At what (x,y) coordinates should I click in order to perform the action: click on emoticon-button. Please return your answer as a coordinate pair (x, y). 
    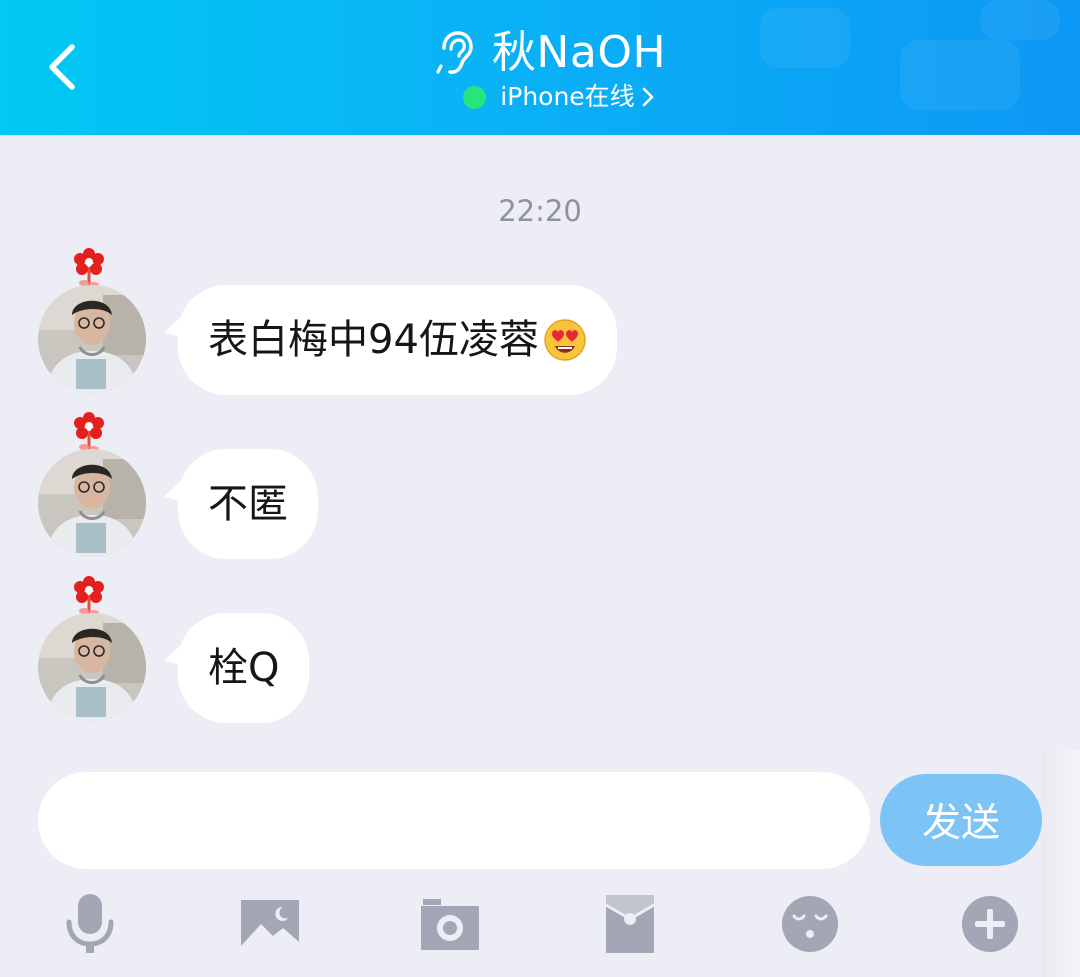
    Looking at the image, I should click on (810, 924).